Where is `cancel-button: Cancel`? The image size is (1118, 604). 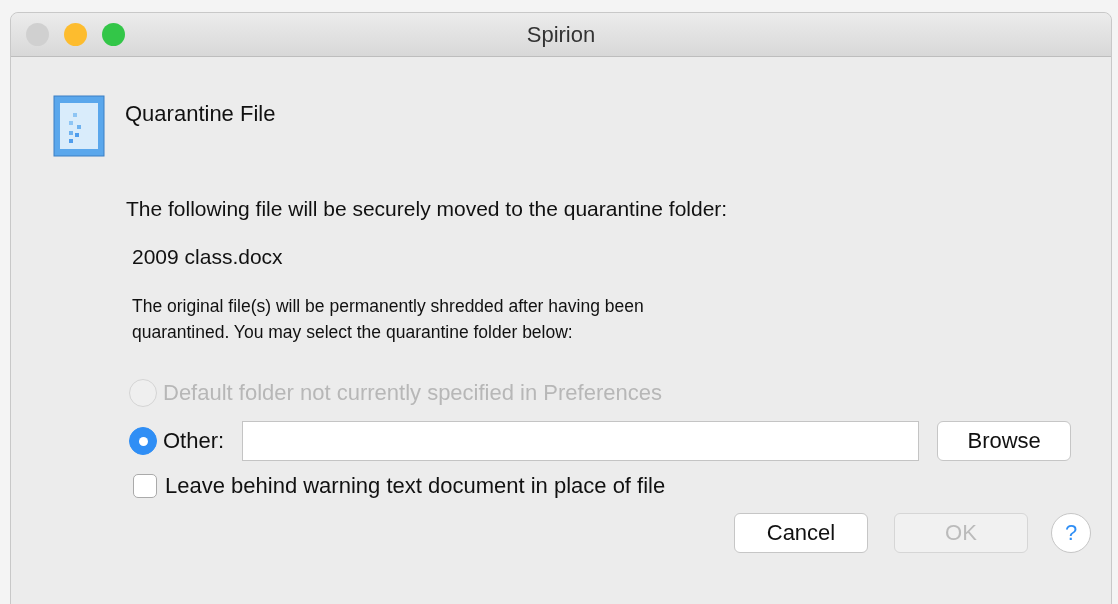
cancel-button: Cancel is located at coordinates (801, 533).